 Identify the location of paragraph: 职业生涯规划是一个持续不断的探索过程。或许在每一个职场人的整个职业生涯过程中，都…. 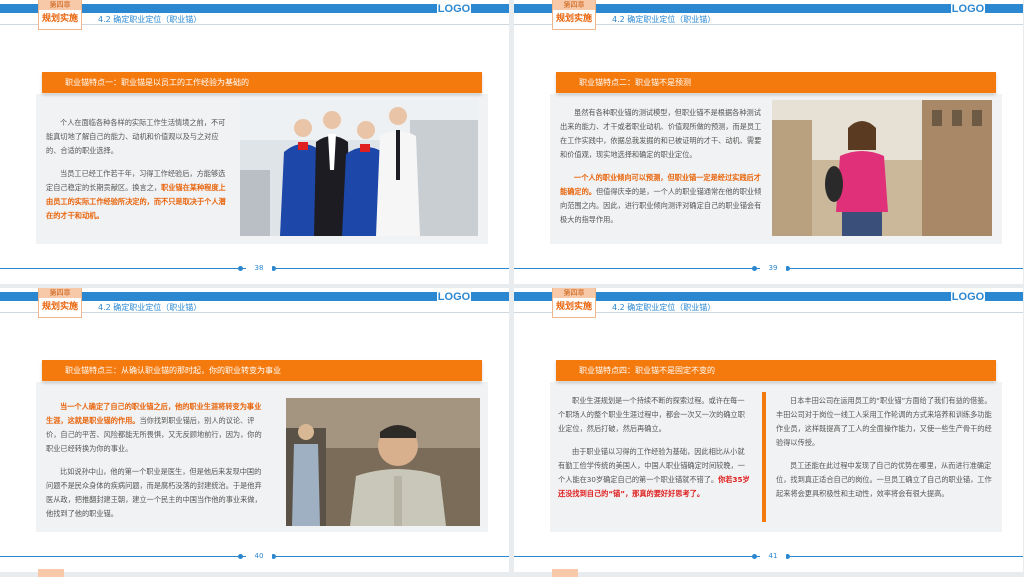
(651, 414).